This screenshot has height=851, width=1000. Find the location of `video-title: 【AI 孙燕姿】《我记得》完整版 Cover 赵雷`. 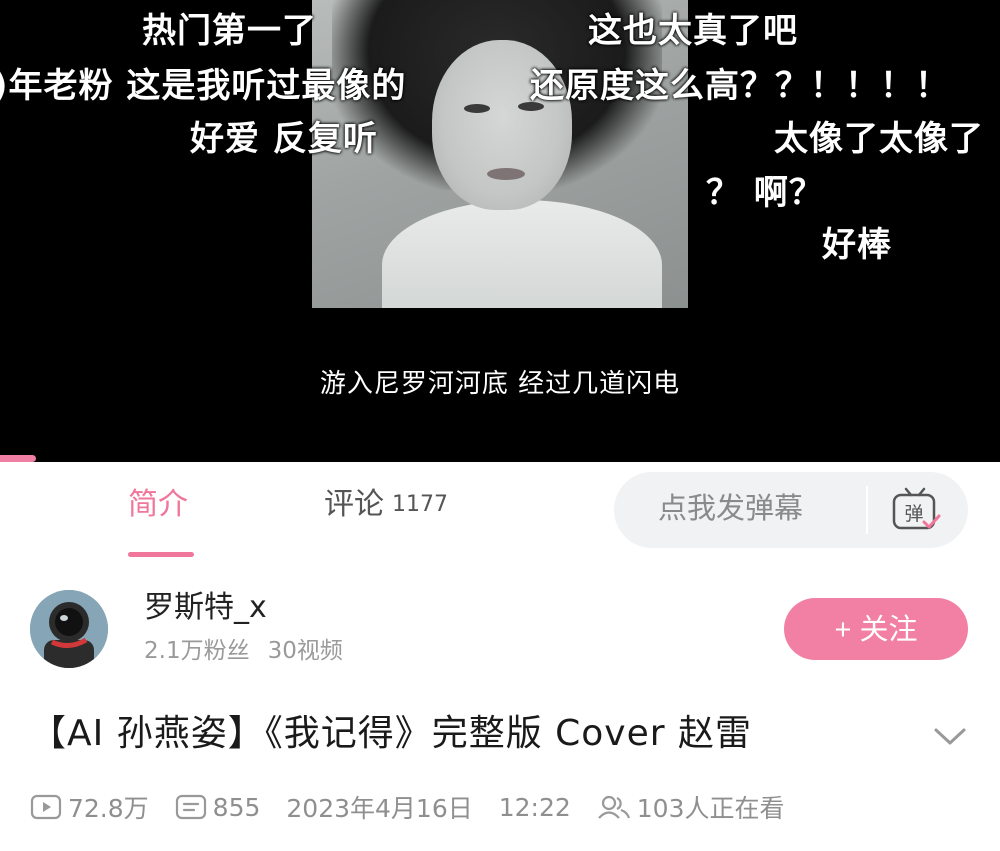

video-title: 【AI 孙燕姿】《我记得》完整版 Cover 赵雷 is located at coordinates (391, 733).